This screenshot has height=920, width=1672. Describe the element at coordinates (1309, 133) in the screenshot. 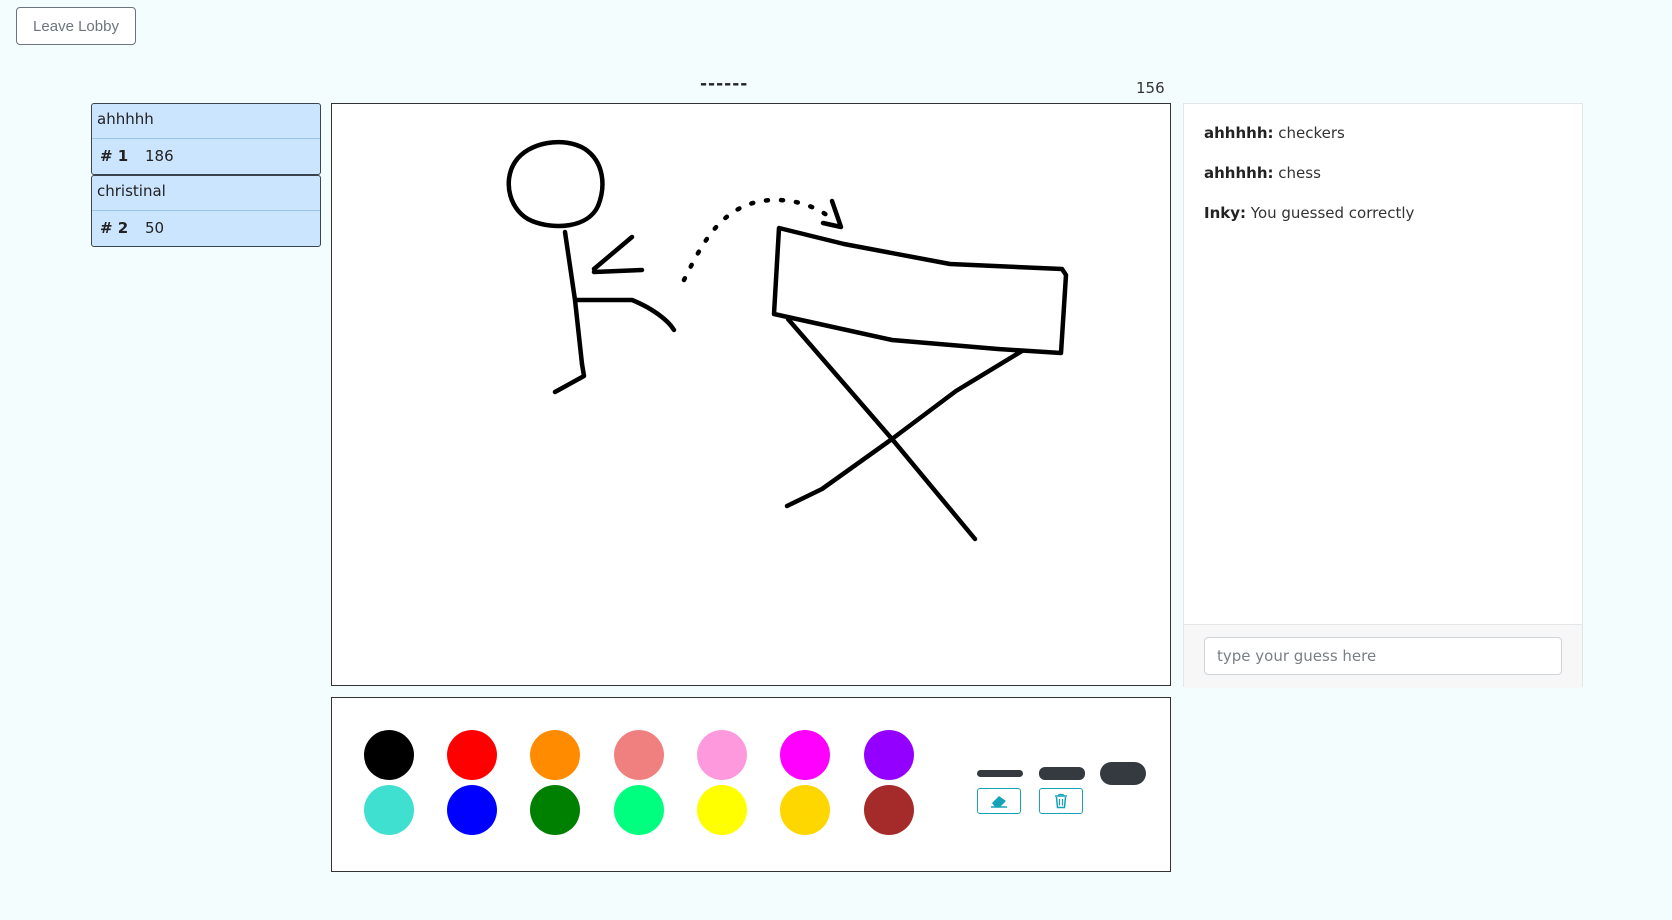

I see `chat-text: checkers` at that location.